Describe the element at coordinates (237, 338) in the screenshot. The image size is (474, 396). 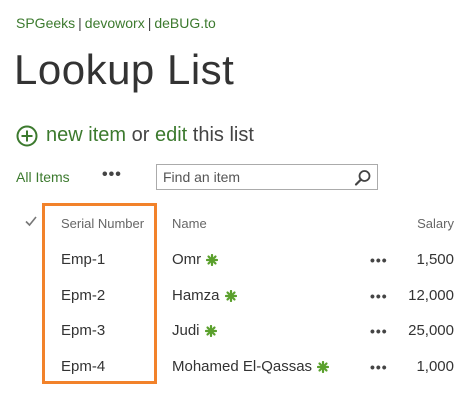
I see `table-row: Epm-3 Judi ••• 25,000` at that location.